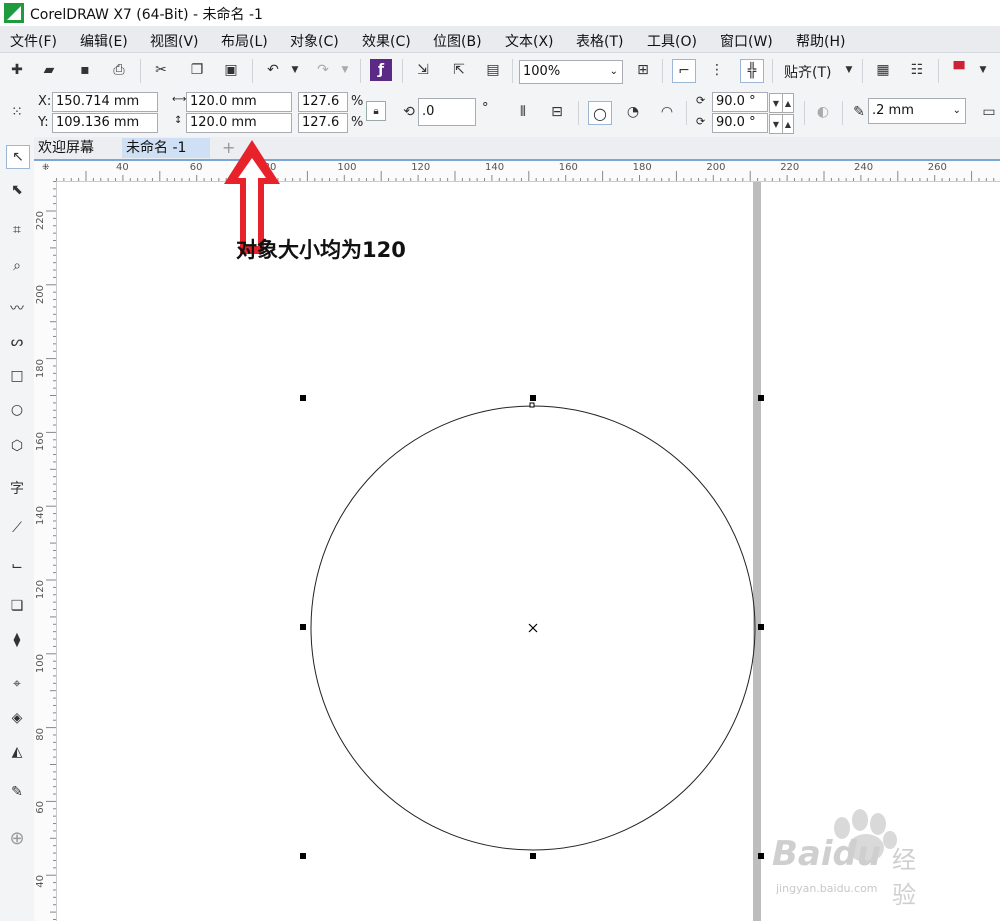  I want to click on menu-text: 文本(X), so click(529, 41).